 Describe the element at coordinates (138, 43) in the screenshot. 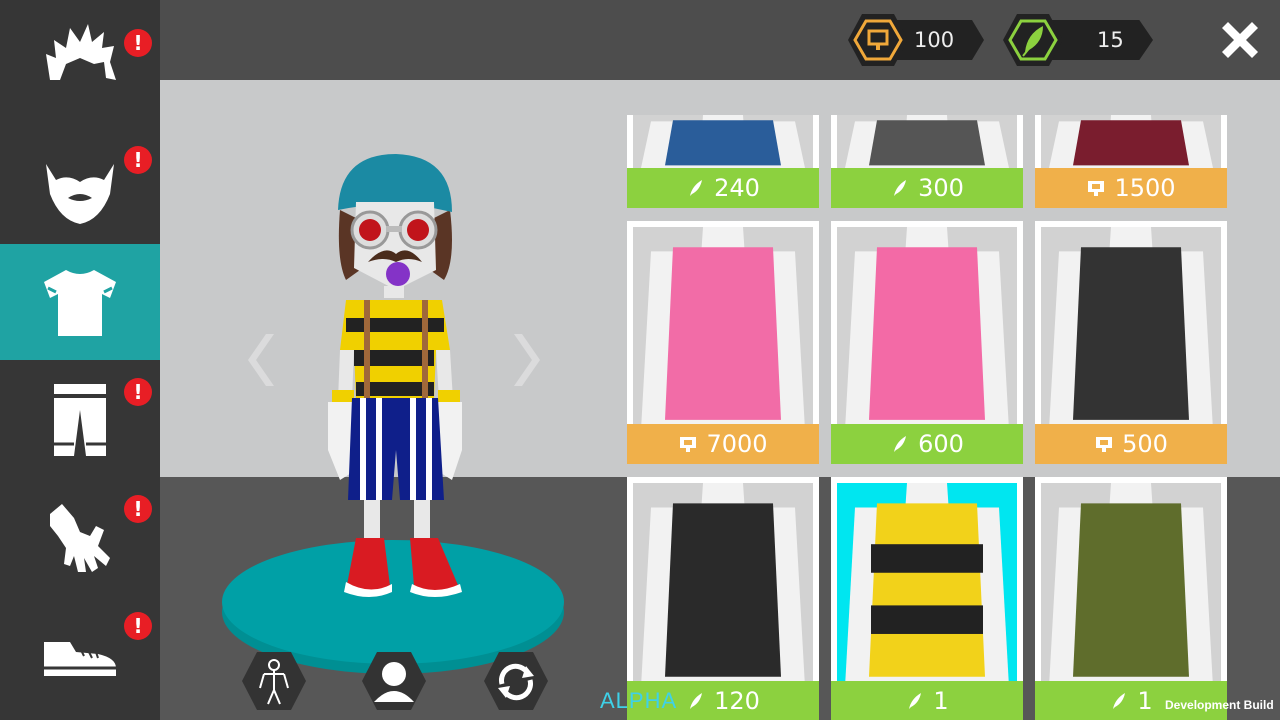

I see `hair-alert-badge: !` at that location.